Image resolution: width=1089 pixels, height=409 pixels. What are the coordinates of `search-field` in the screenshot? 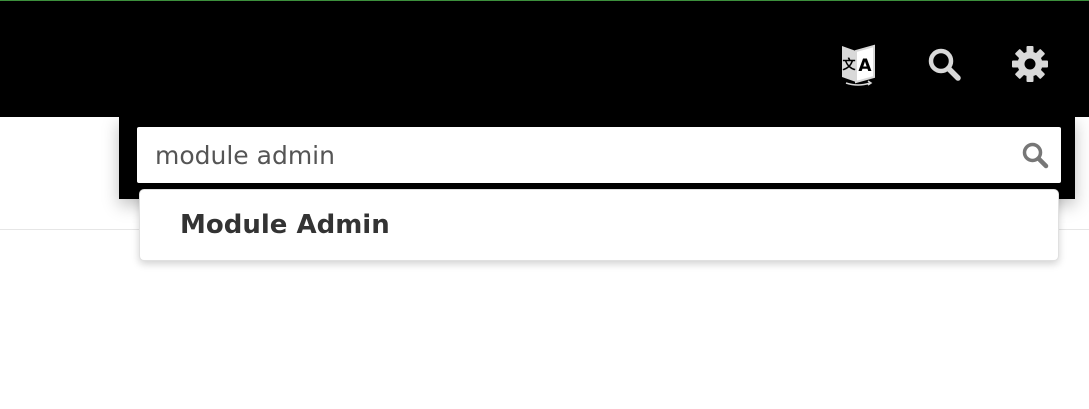 It's located at (599, 155).